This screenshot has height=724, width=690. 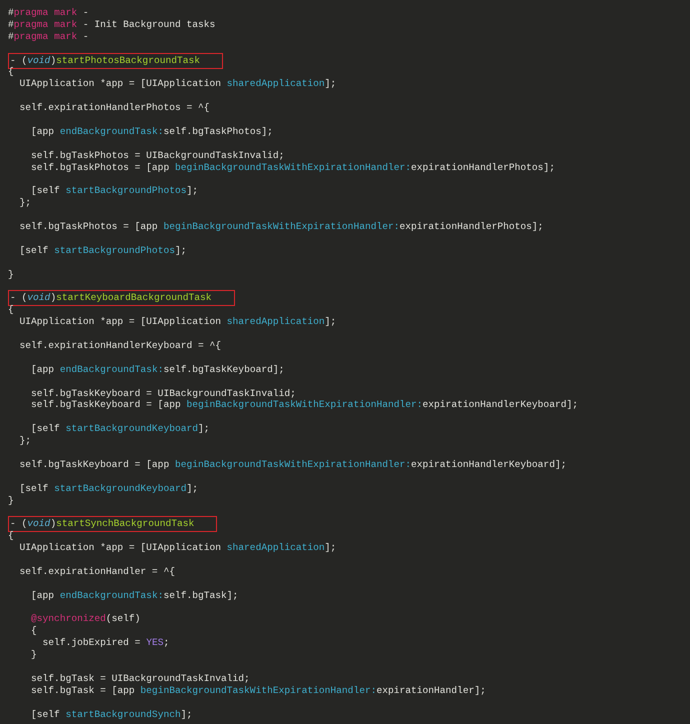 What do you see at coordinates (134, 596) in the screenshot?
I see `code-line: [app endBackgroundTask:self.bgTask];` at bounding box center [134, 596].